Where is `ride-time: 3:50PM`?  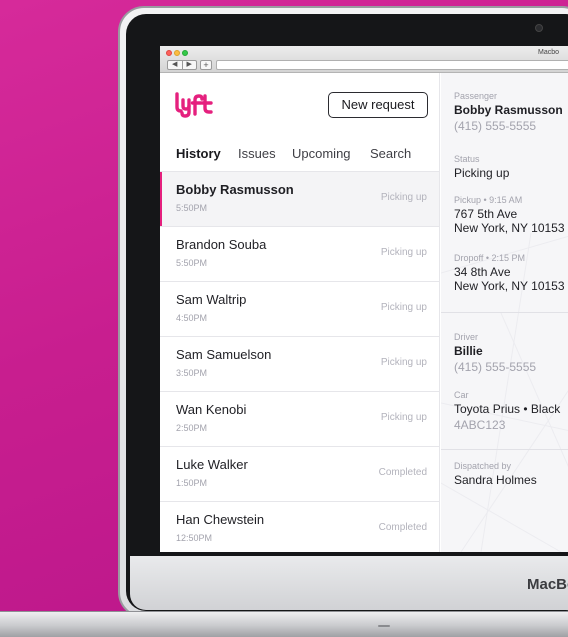
ride-time: 3:50PM is located at coordinates (192, 373).